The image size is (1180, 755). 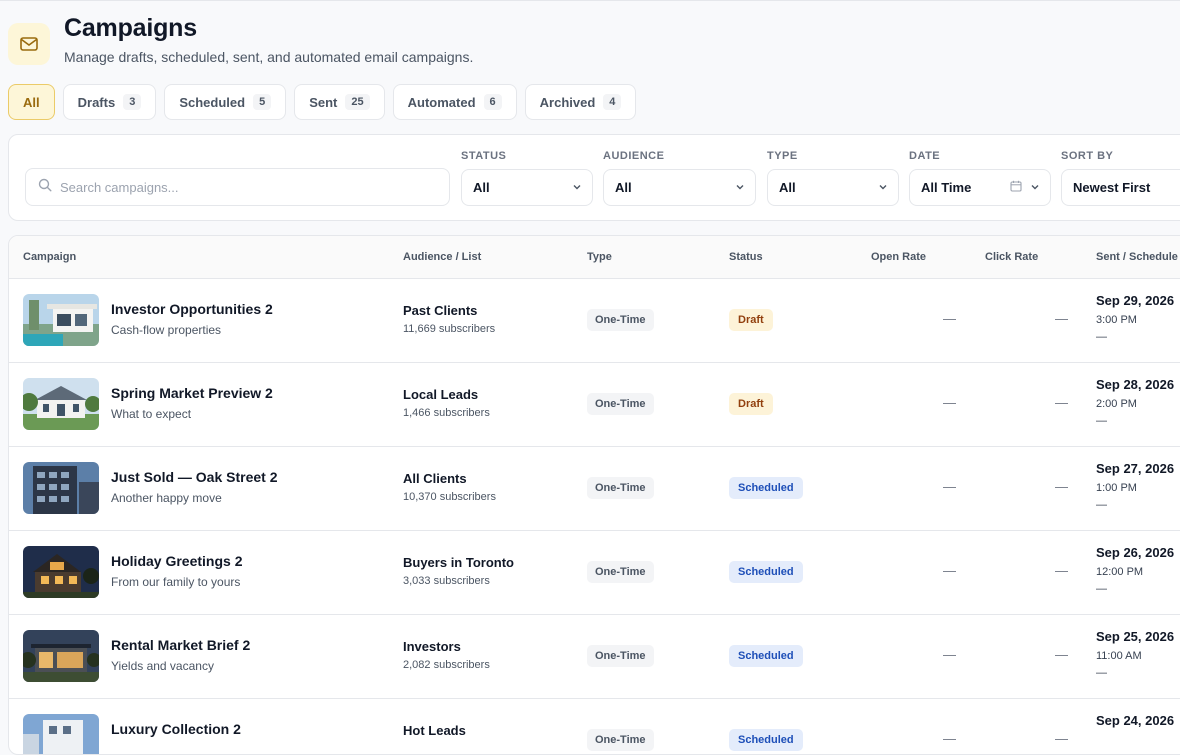 I want to click on column-header: Click Rate, so click(x=1011, y=257).